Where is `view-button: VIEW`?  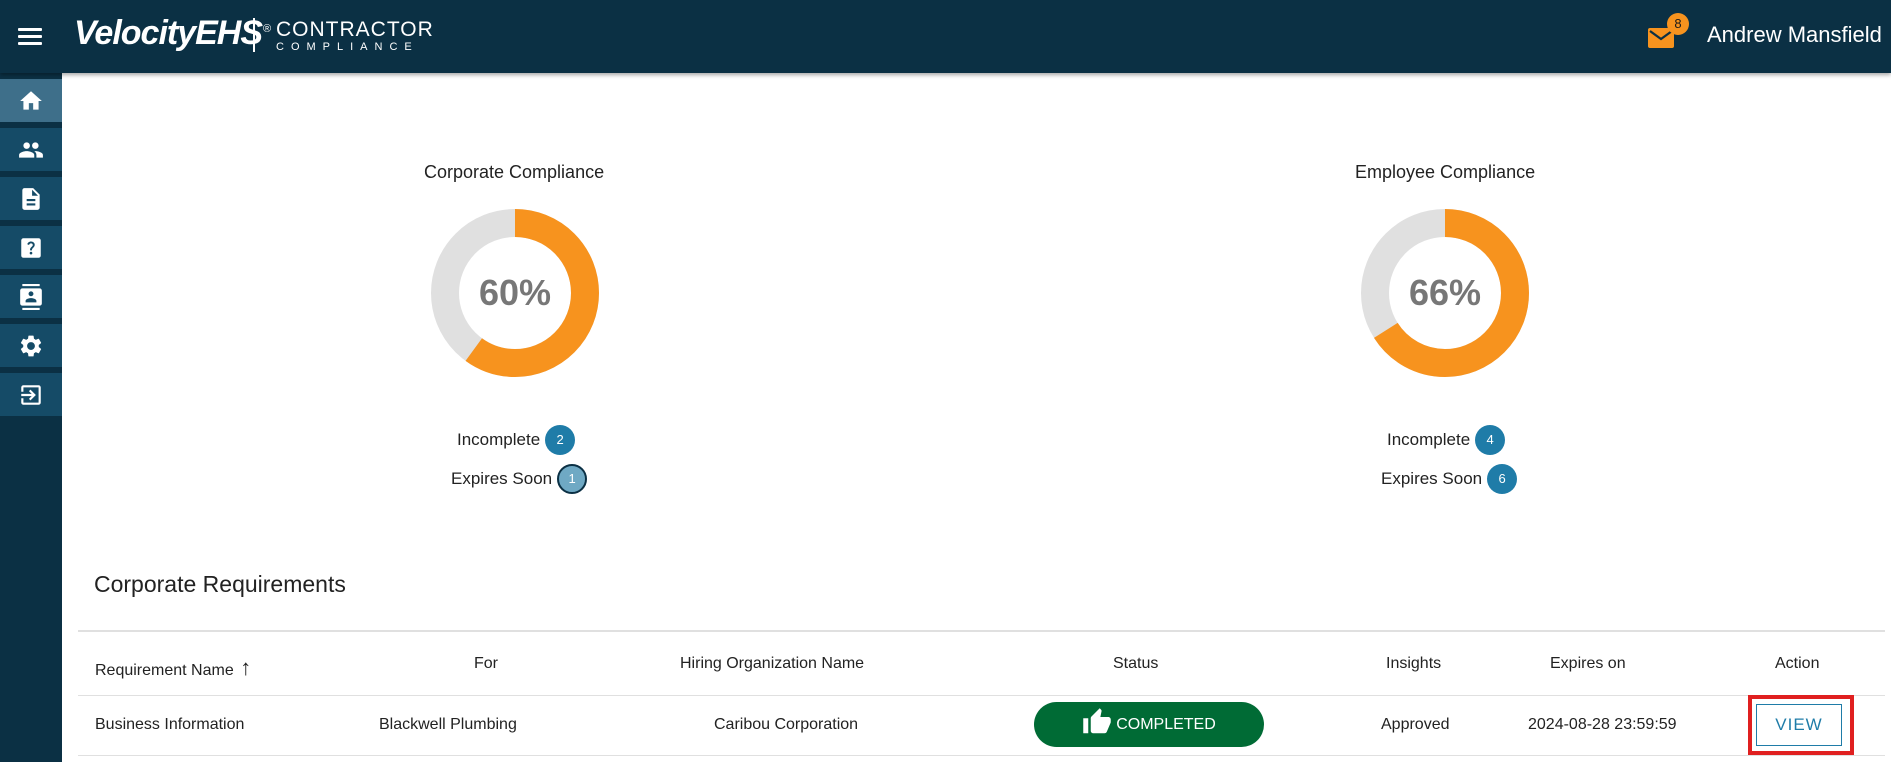 view-button: VIEW is located at coordinates (1799, 725).